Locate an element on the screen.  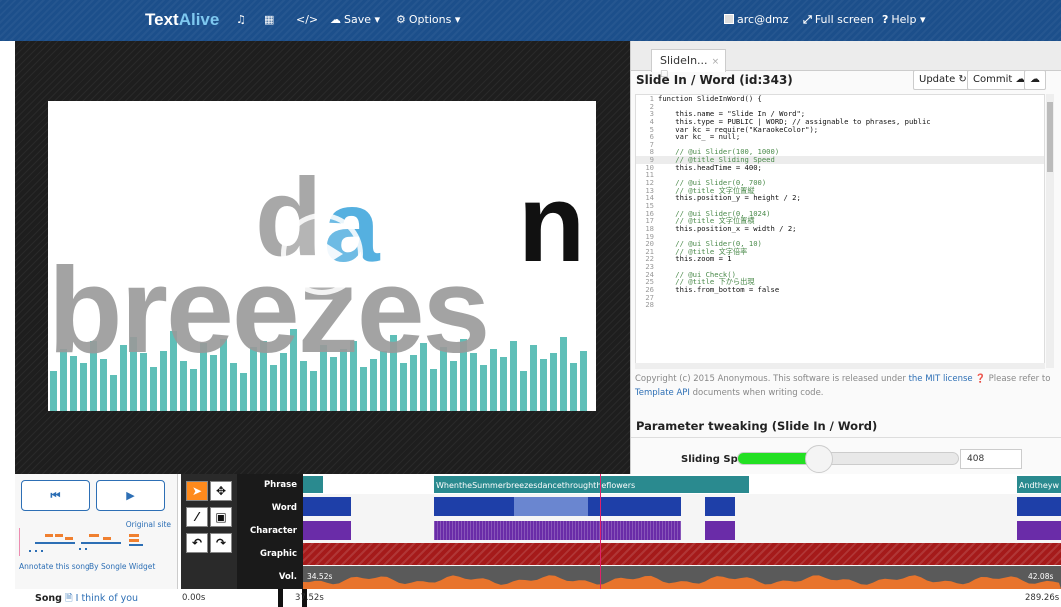
template-title: Slide In / Word (id:343) is located at coordinates (714, 80).